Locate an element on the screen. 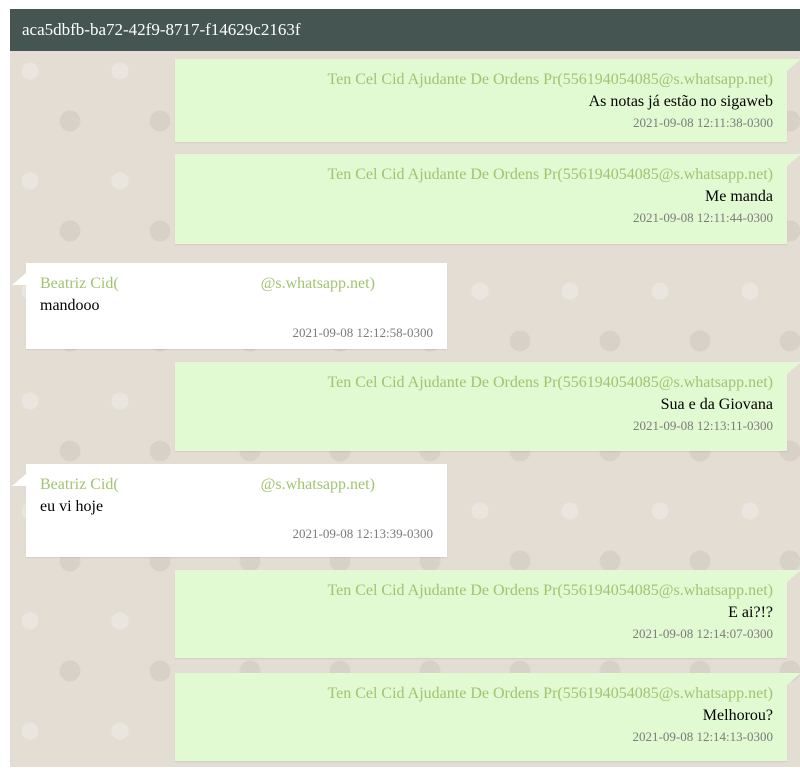 Image resolution: width=800 pixels, height=775 pixels. chat-header: aca5dbfb-ba72-42f9-8717-f14629c2163f is located at coordinates (405, 30).